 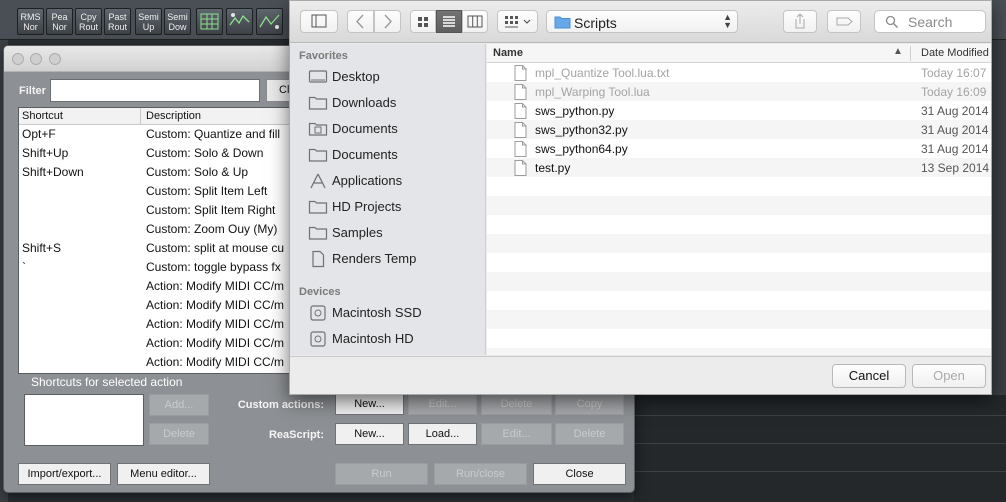 I want to click on toolbar-button-envelope-shape, so click(x=269, y=21).